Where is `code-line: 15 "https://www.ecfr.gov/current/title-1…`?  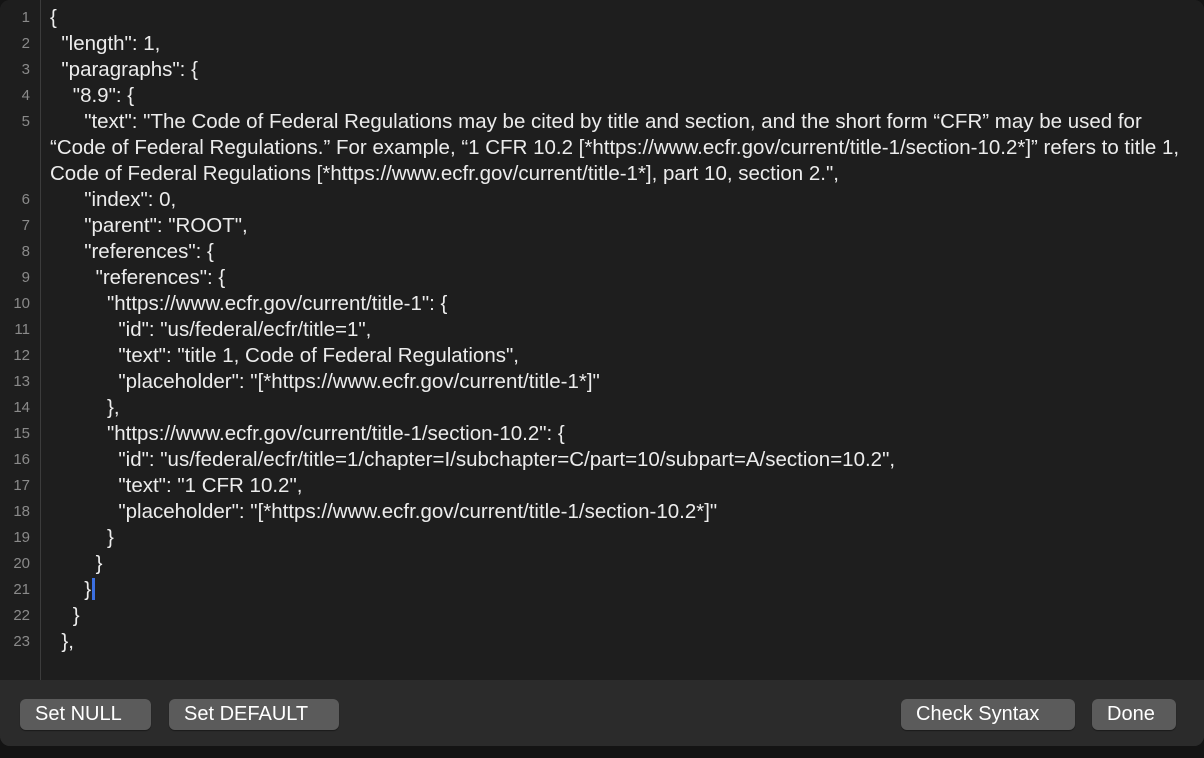 code-line: 15 "https://www.ecfr.gov/current/title-1… is located at coordinates (604, 434).